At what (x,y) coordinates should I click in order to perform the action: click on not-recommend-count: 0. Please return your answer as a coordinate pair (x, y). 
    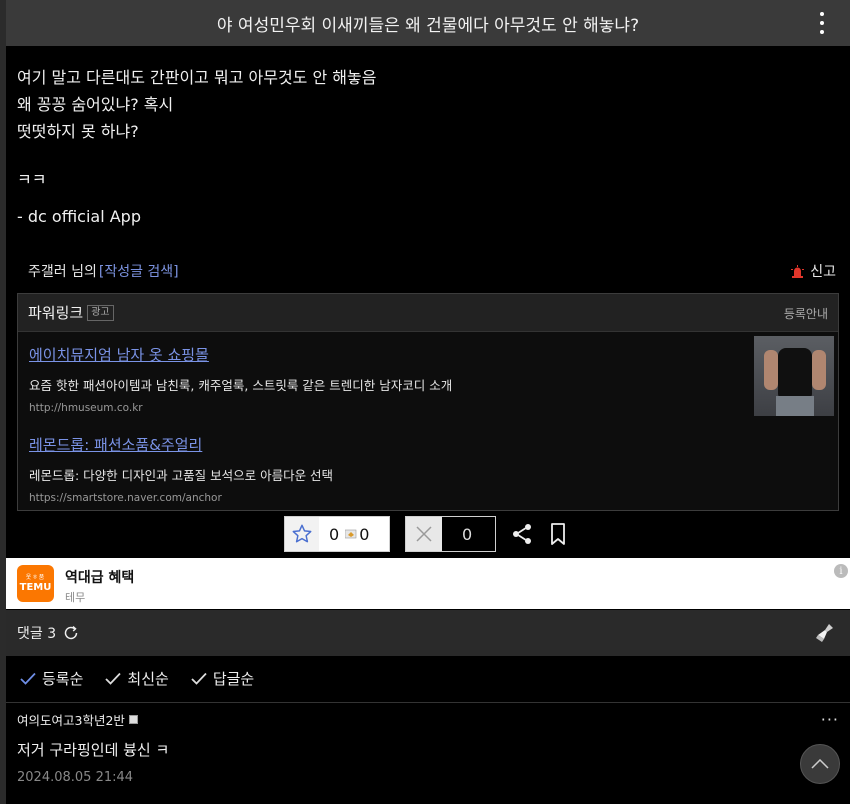
    Looking at the image, I should click on (467, 534).